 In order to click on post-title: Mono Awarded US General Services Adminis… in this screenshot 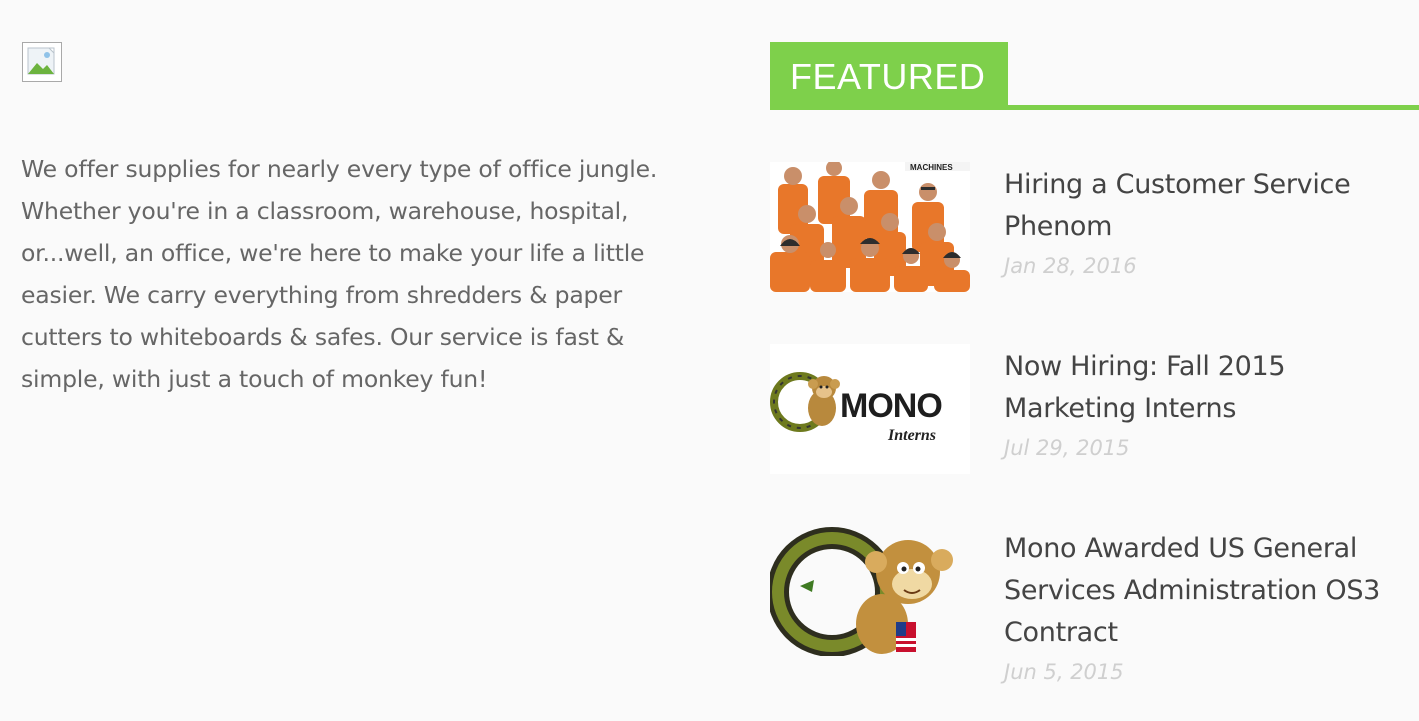, I will do `click(1209, 591)`.